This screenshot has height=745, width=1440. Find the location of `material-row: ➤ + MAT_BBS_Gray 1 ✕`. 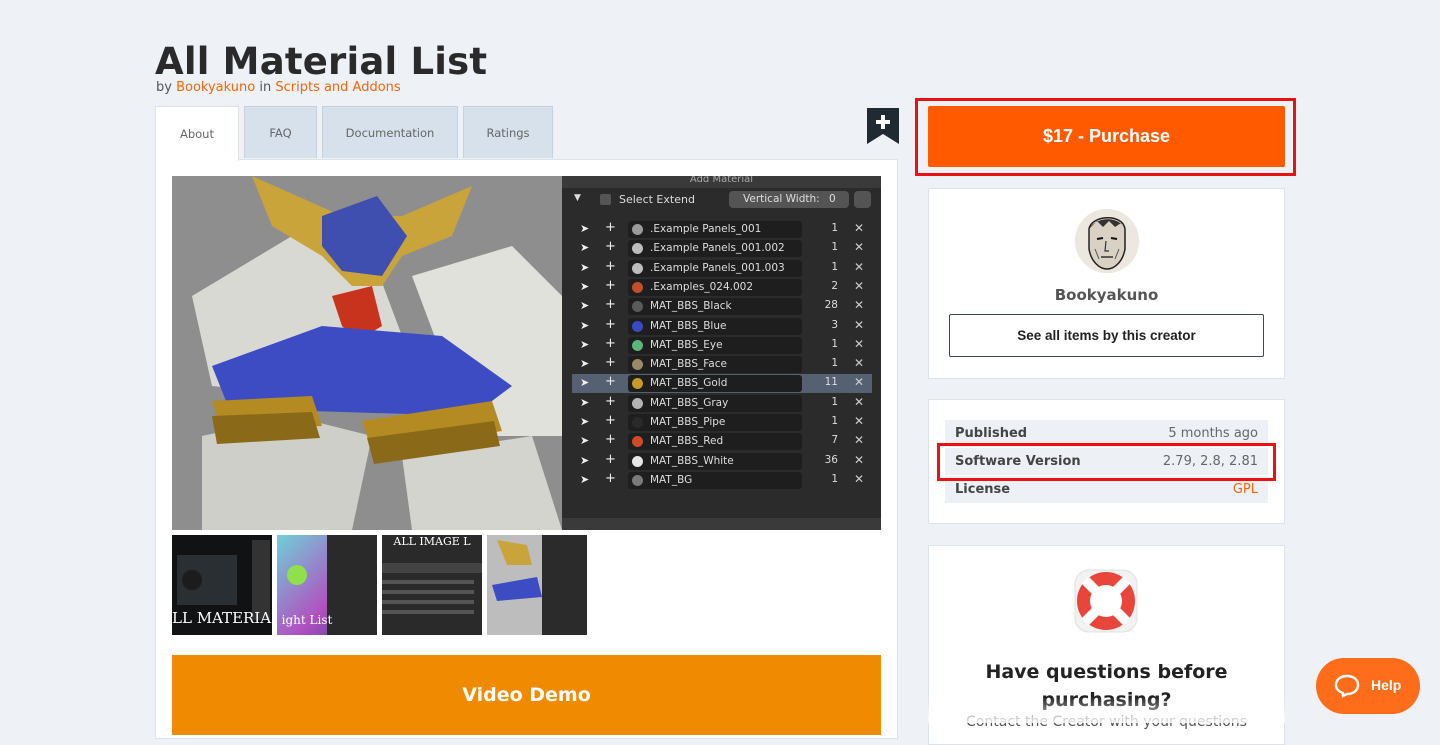

material-row: ➤ + MAT_BBS_Gray 1 ✕ is located at coordinates (722, 403).